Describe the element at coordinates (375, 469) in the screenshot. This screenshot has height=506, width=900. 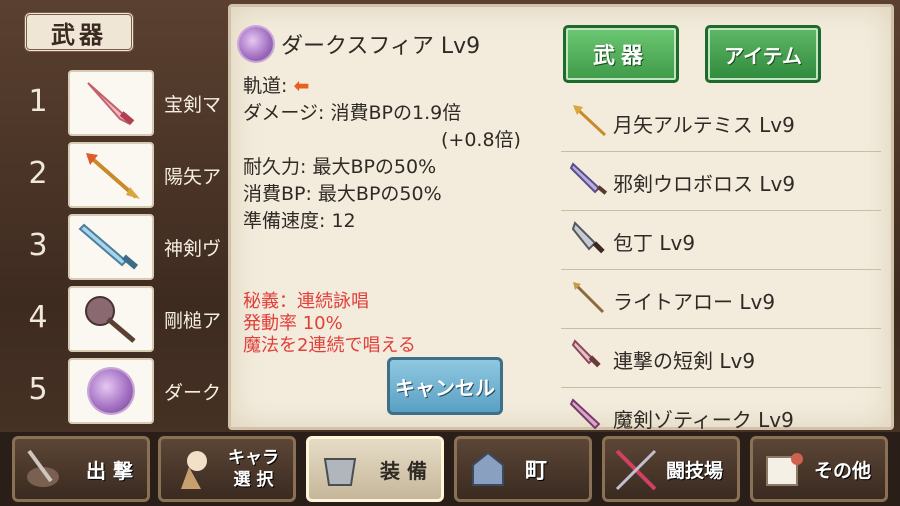
I see `nav-equip: 装 備` at that location.